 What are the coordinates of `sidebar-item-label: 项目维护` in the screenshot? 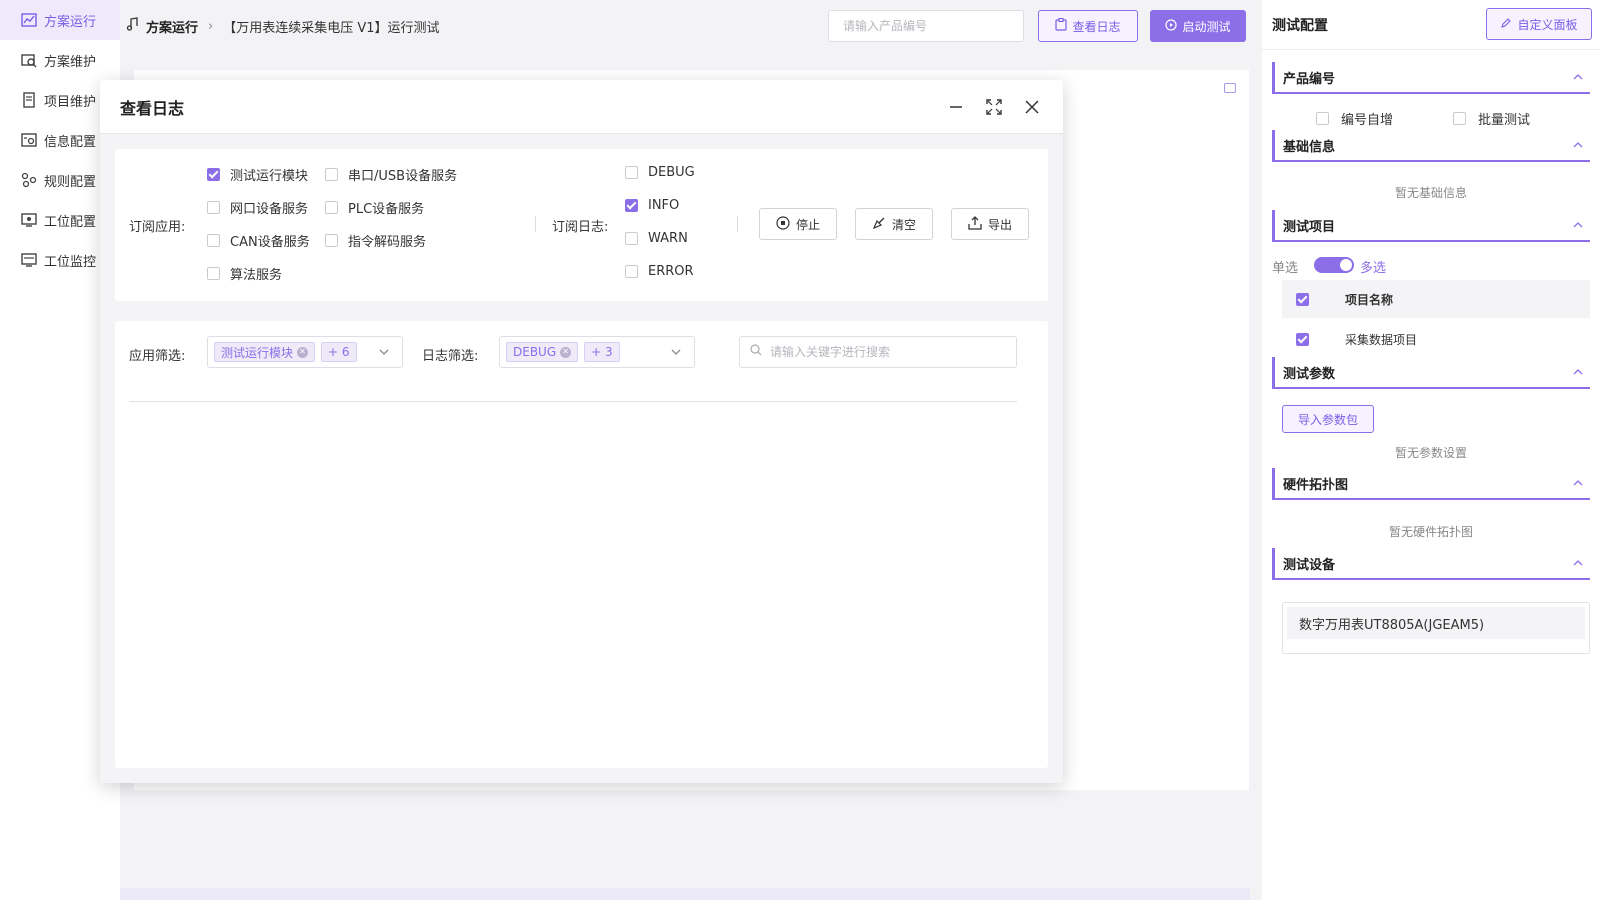 It's located at (70, 102).